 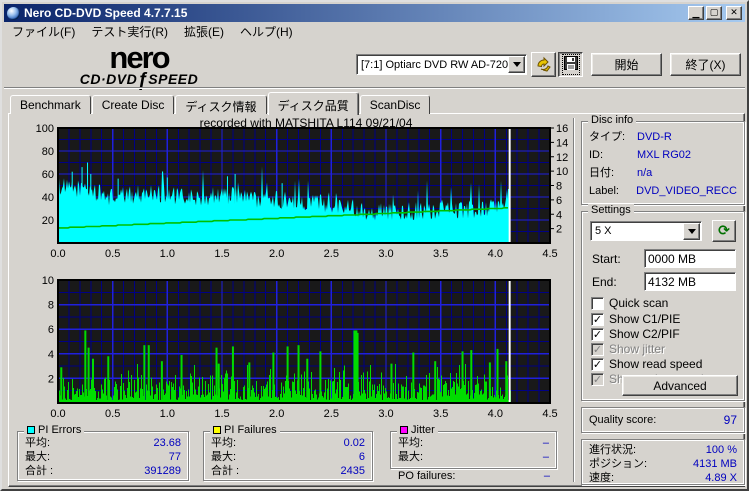 I want to click on refresh-button: ⟳, so click(x=724, y=231).